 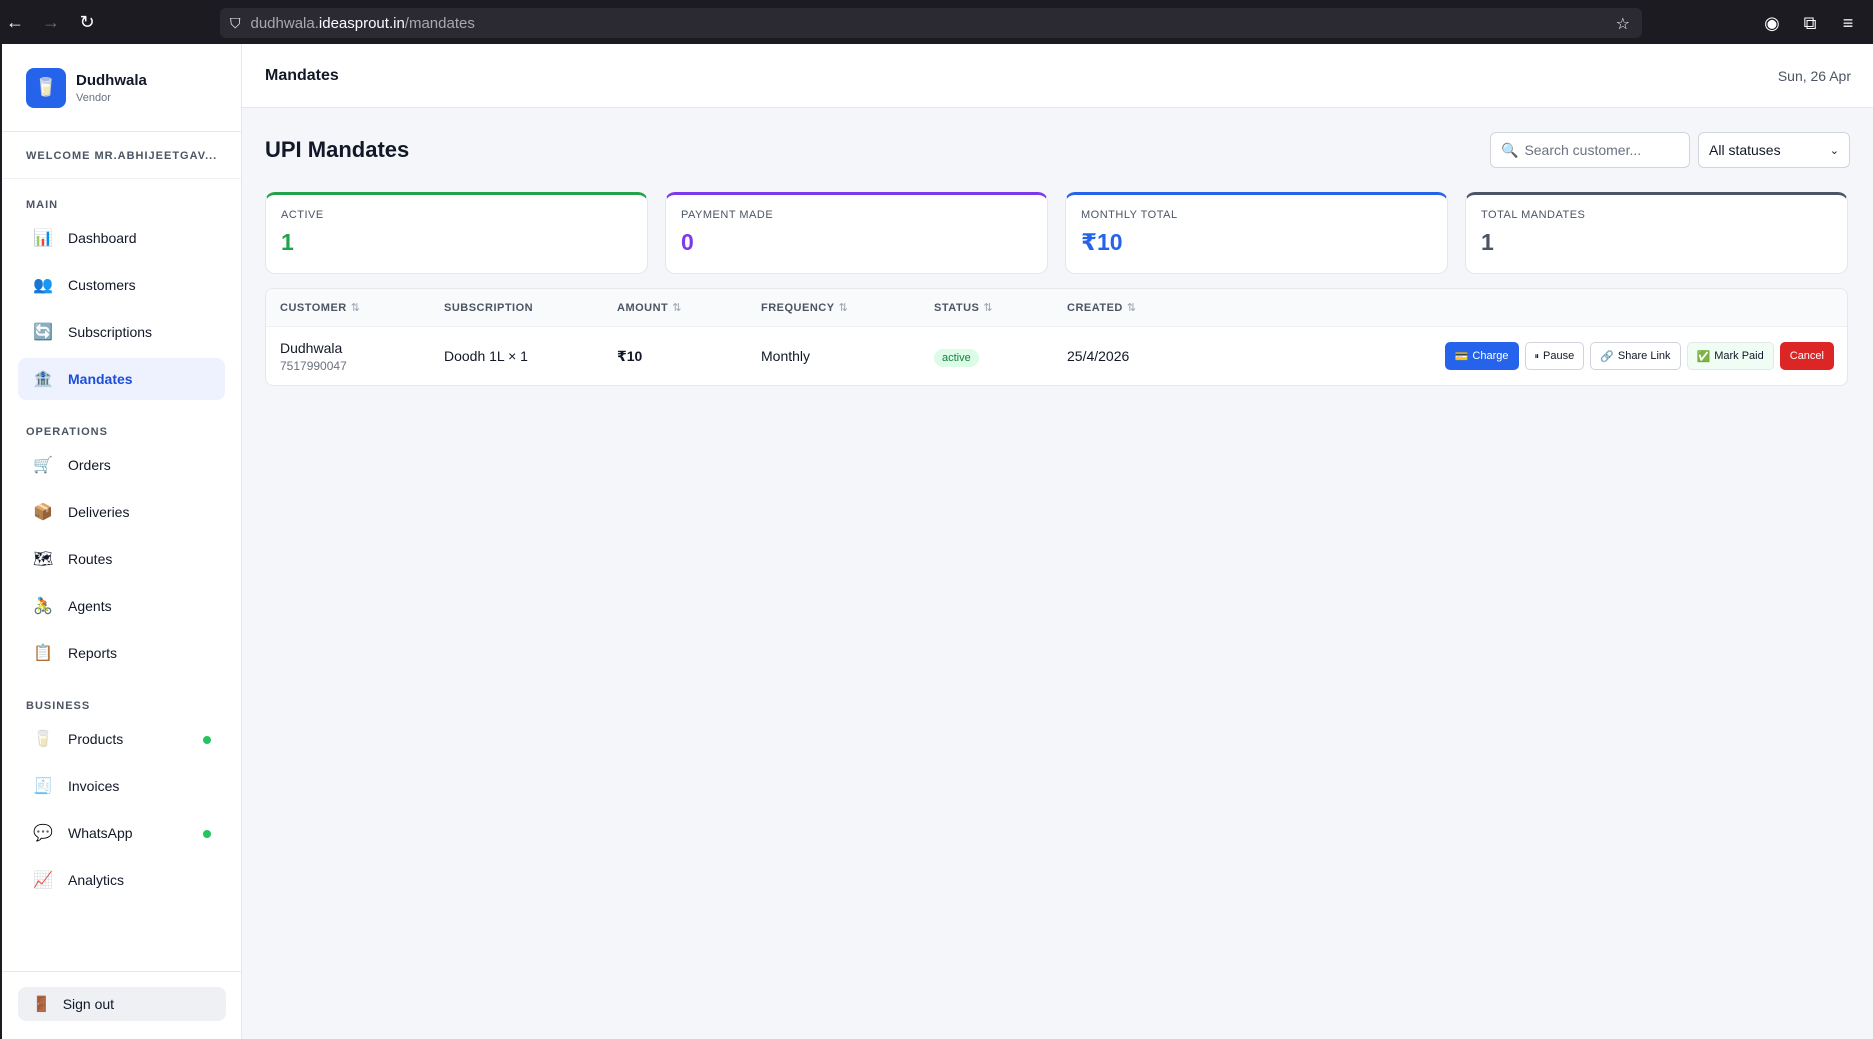 I want to click on address-bar: ⛉ dudhwala.ideasprout.in/mandates ☆, so click(x=931, y=23).